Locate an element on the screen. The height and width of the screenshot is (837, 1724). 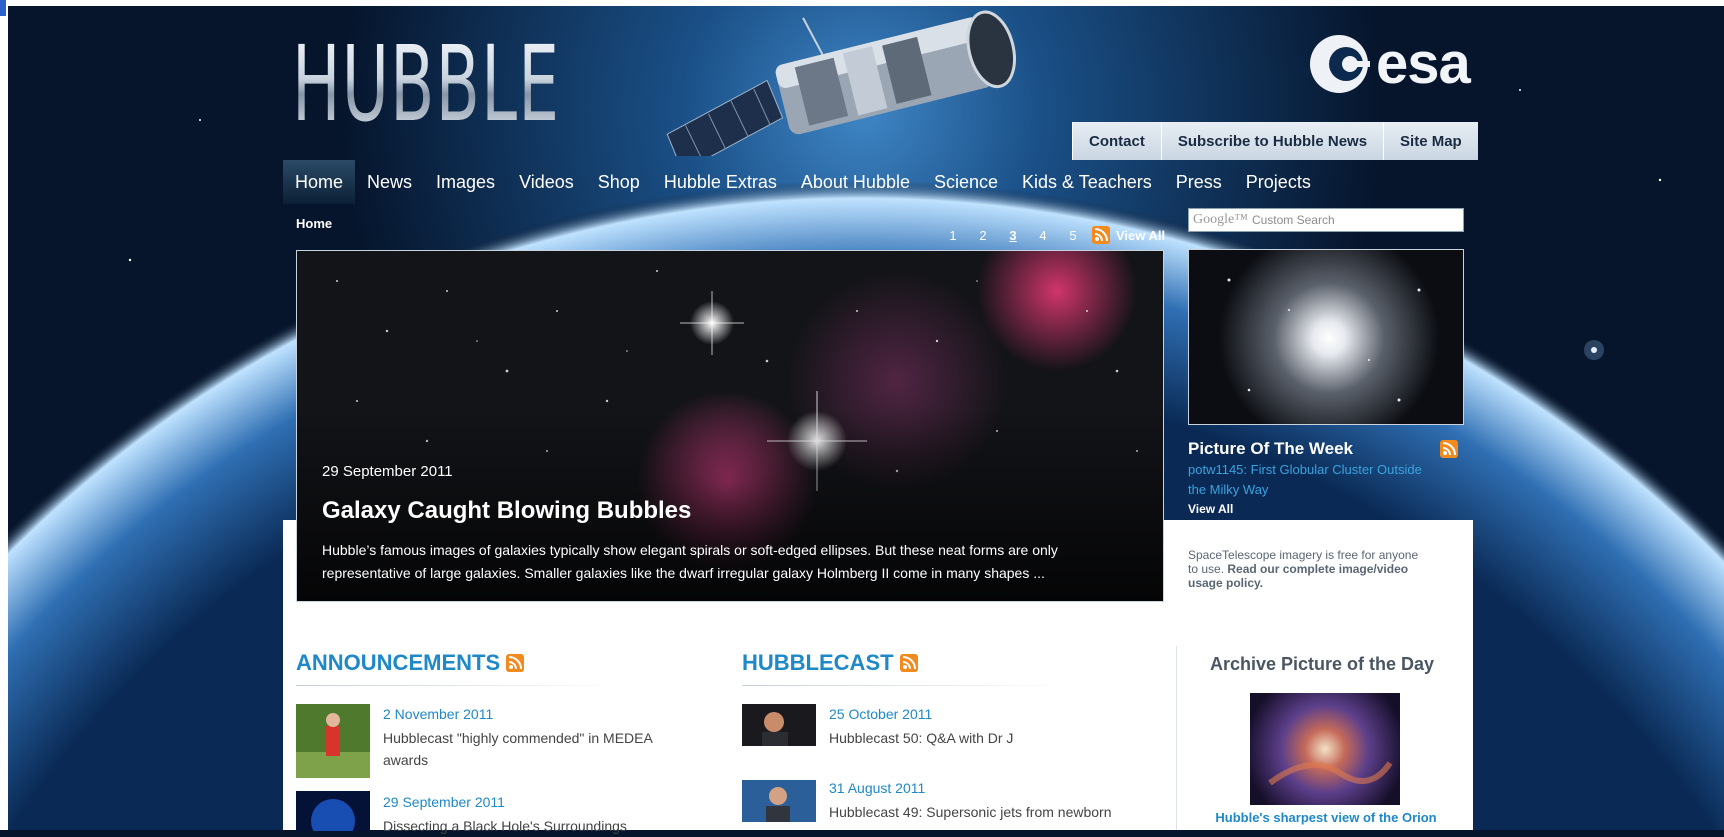
rss-icon is located at coordinates (1101, 235).